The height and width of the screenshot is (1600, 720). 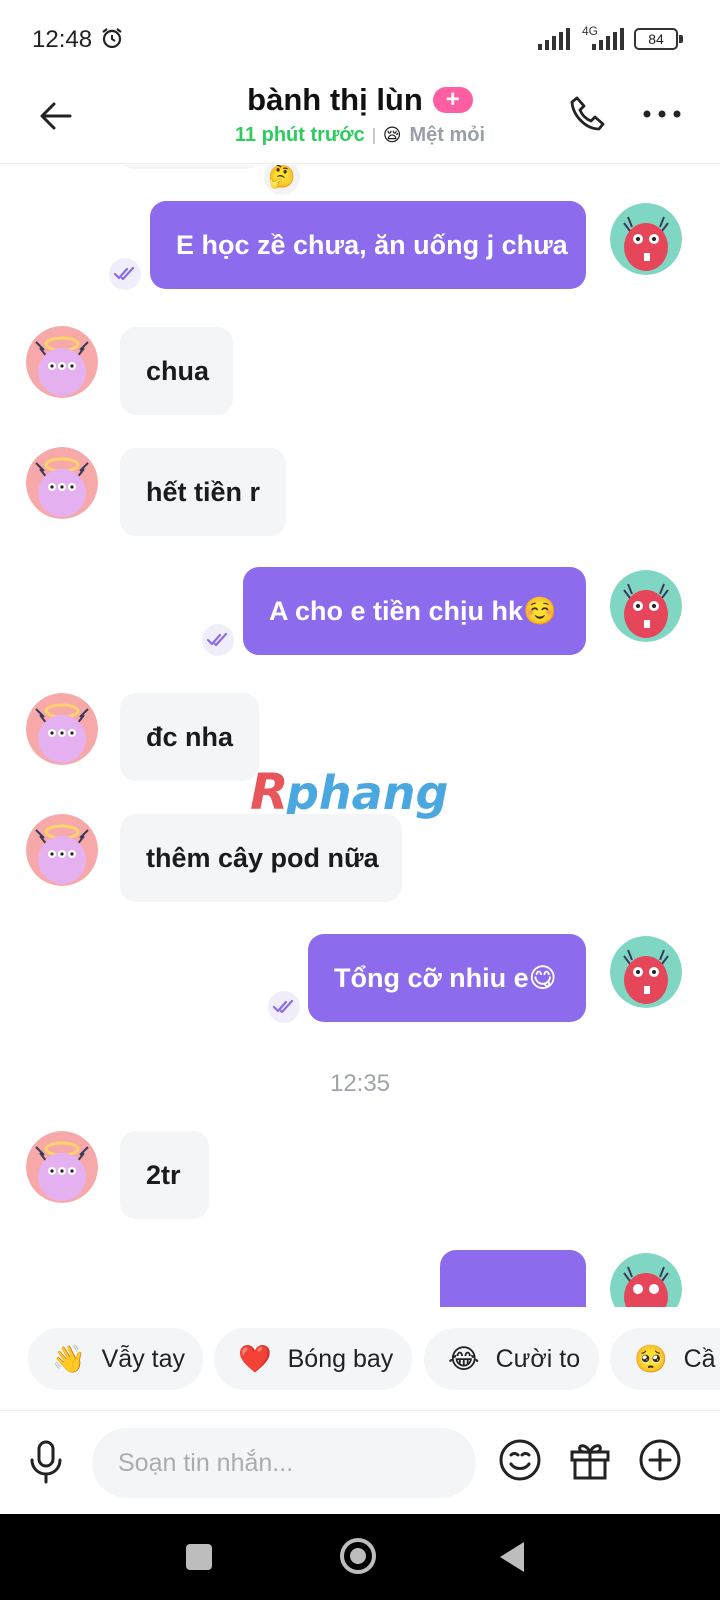 I want to click on message-bubble-incoming: 2tr, so click(x=164, y=1175).